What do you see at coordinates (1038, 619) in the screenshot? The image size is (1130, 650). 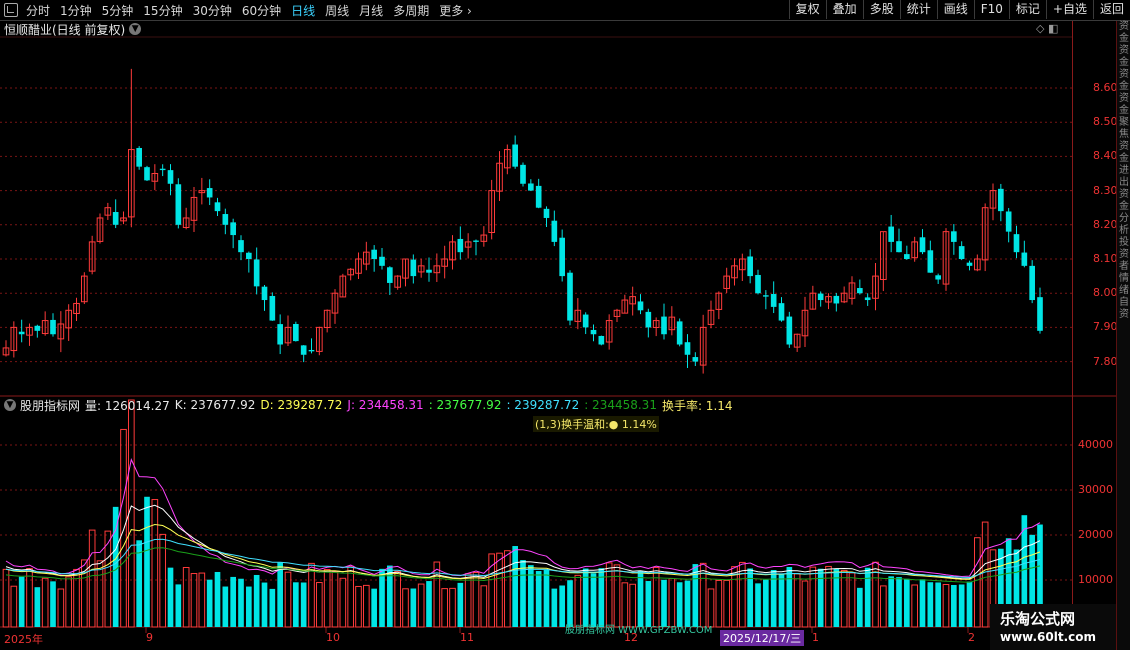 I see `brand-name: 乐淘公式网` at bounding box center [1038, 619].